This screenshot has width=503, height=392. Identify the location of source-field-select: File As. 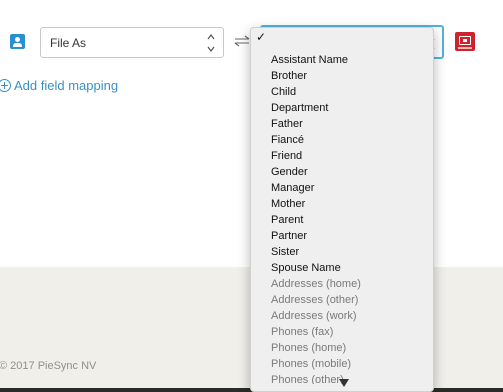
(132, 42).